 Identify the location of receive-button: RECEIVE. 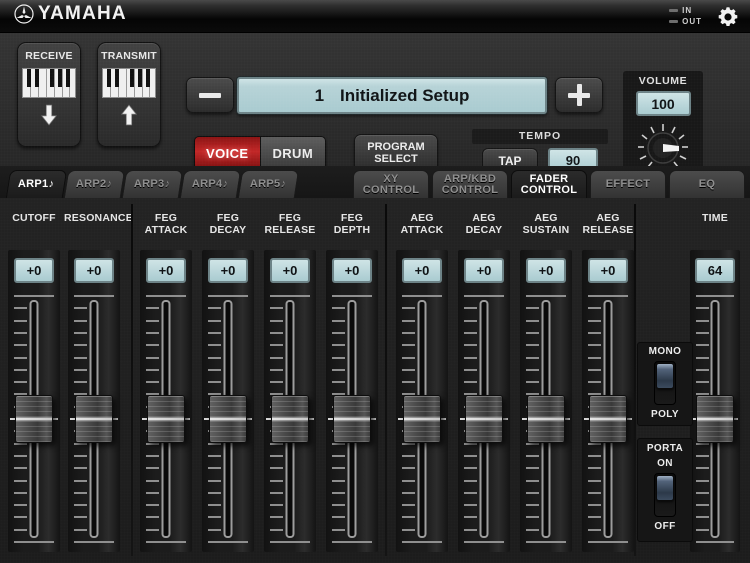
(49, 94).